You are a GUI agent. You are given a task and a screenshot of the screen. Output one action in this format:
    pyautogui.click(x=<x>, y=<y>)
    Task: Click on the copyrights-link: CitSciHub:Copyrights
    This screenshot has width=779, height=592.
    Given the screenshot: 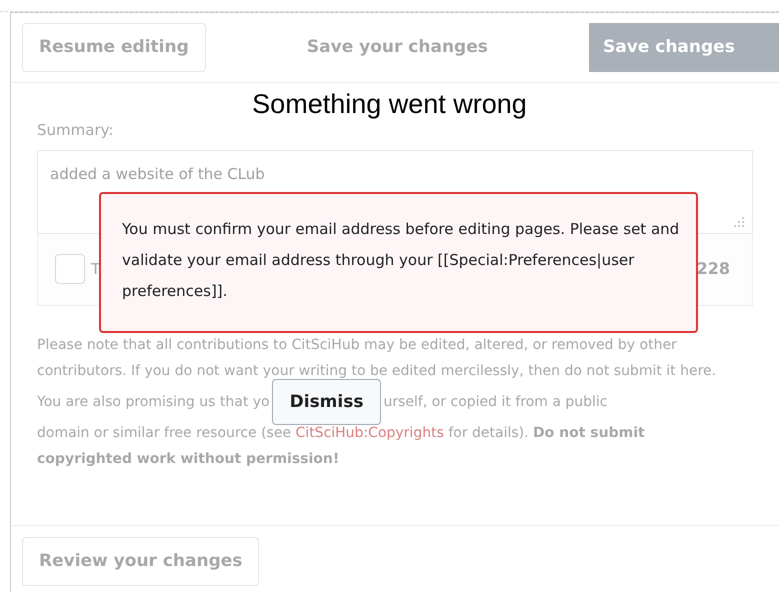 What is the action you would take?
    pyautogui.click(x=370, y=432)
    